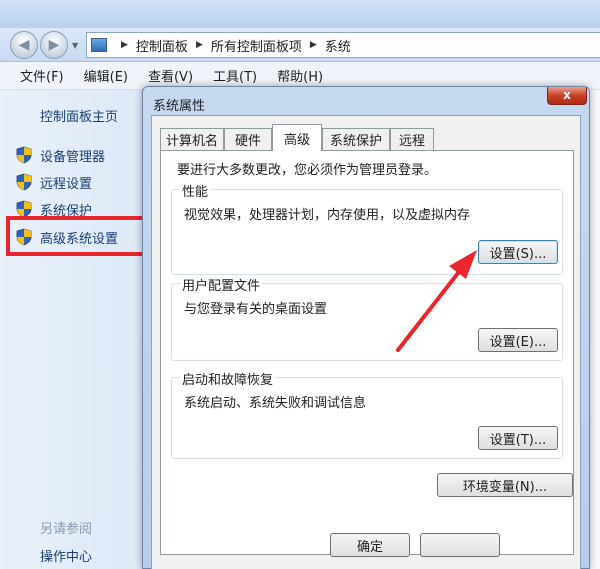  I want to click on tab-remote: 远程, so click(412, 139).